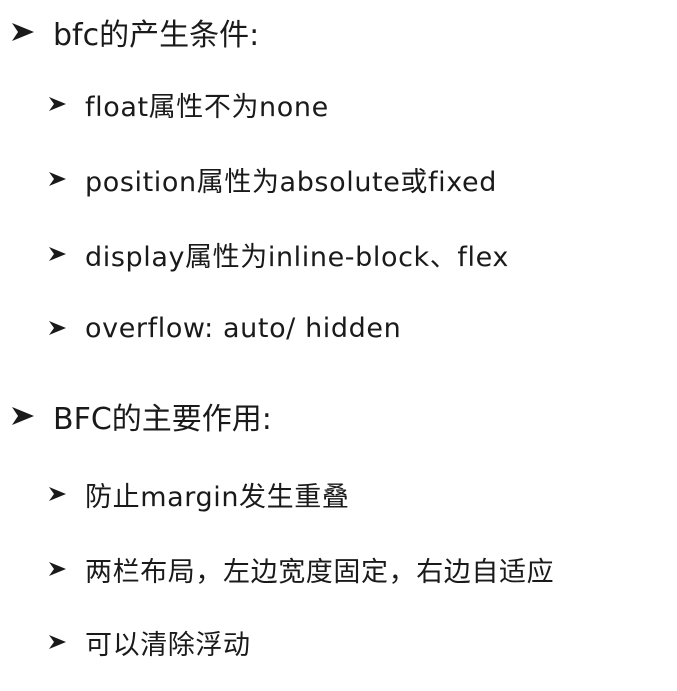  Describe the element at coordinates (156, 35) in the screenshot. I see `section-heading-text: bfc的产生条件:` at that location.